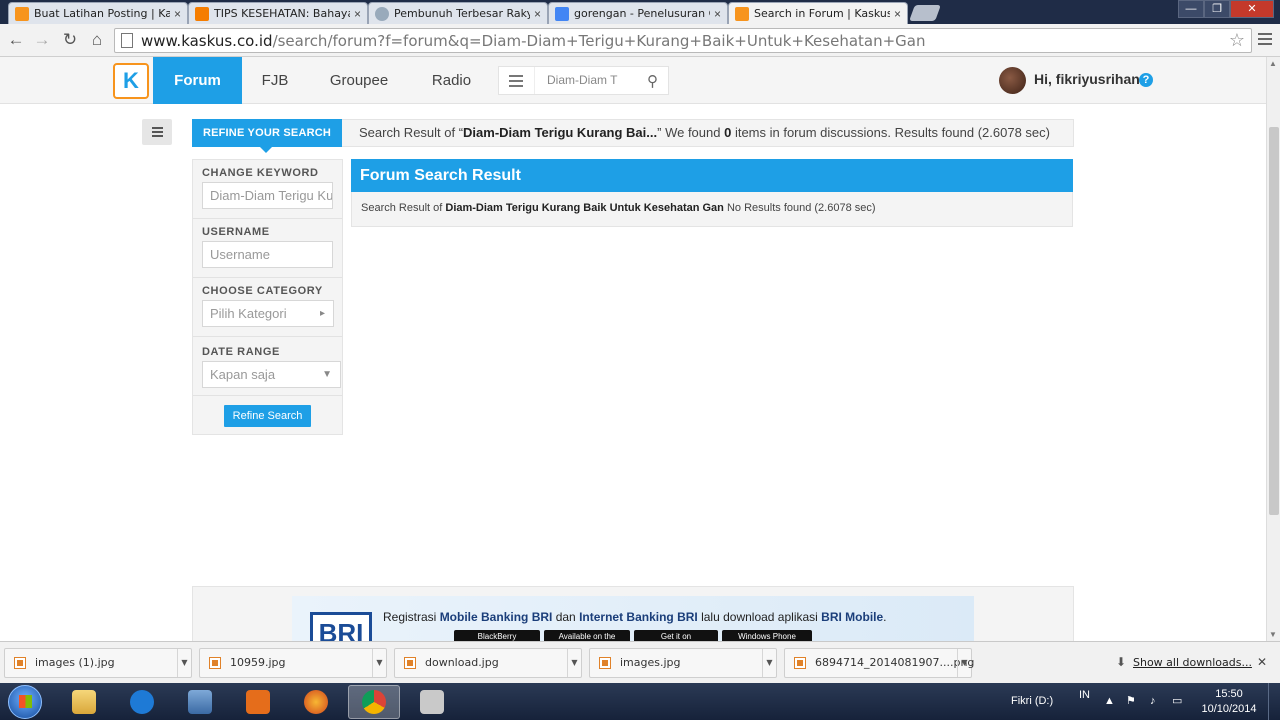 The width and height of the screenshot is (1280, 720). What do you see at coordinates (359, 80) in the screenshot?
I see `nav-groupee: Groupee` at bounding box center [359, 80].